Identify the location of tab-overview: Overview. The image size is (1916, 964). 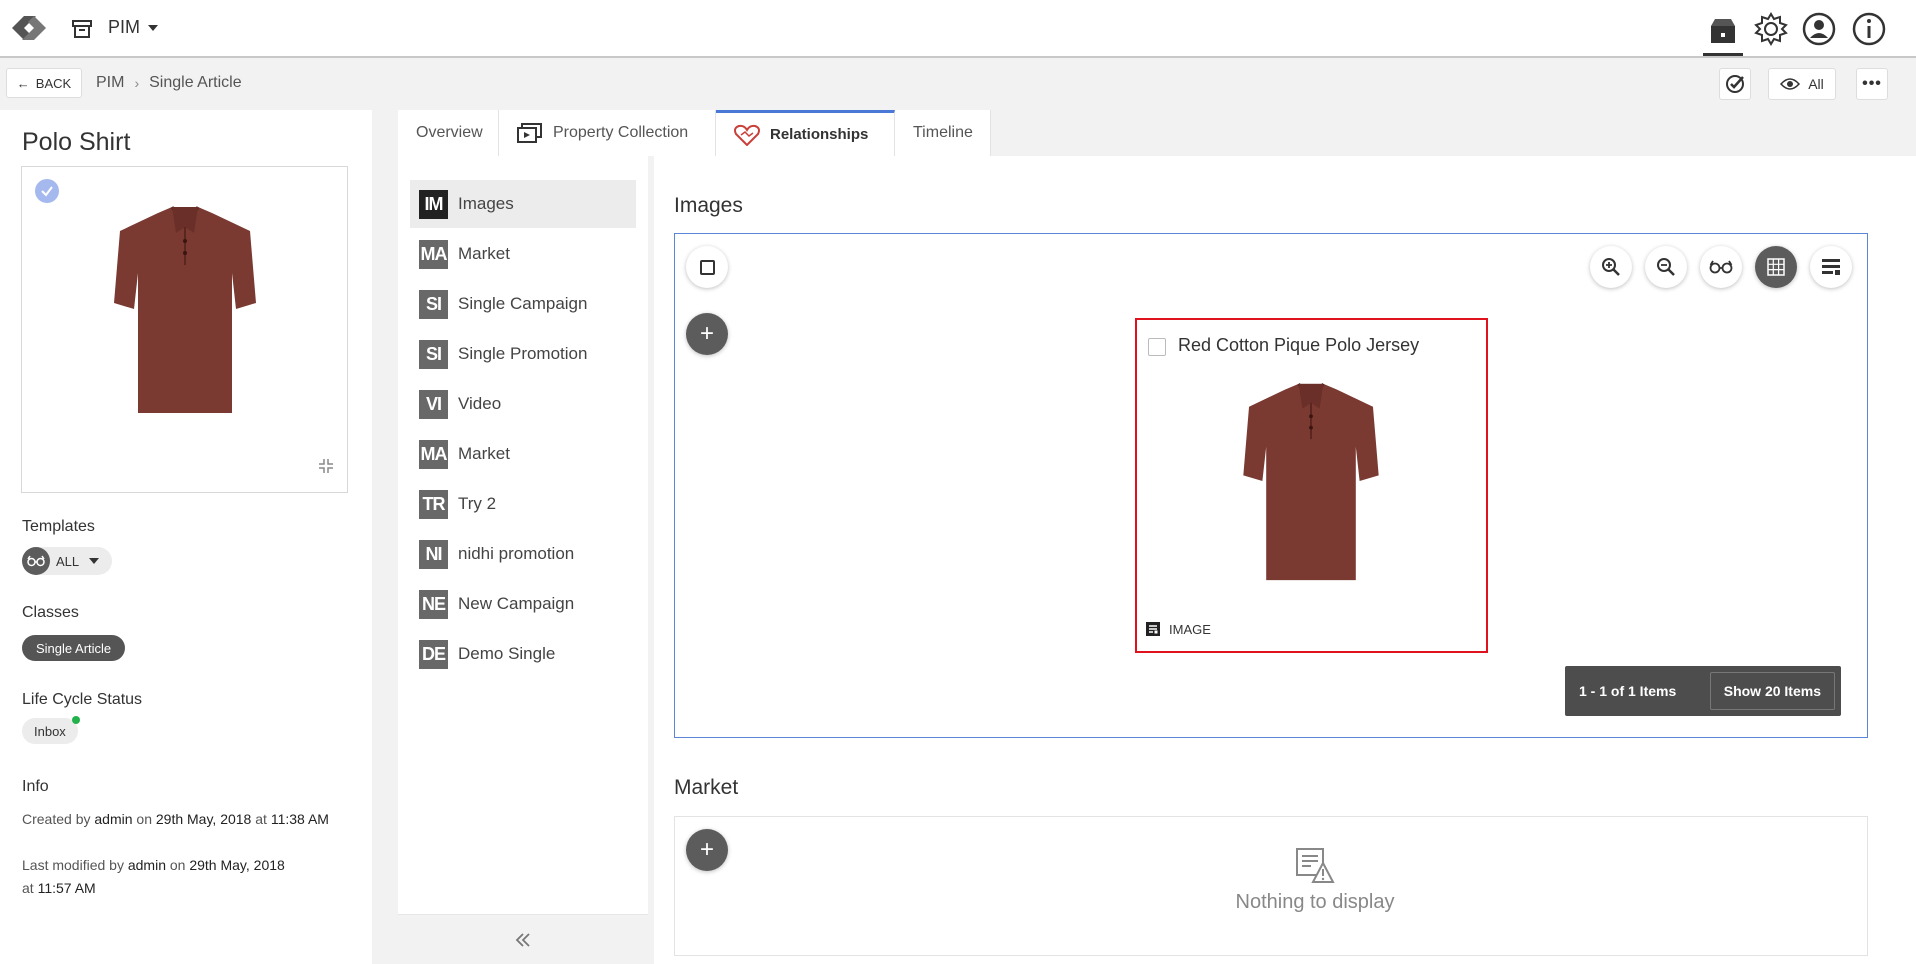
(448, 133).